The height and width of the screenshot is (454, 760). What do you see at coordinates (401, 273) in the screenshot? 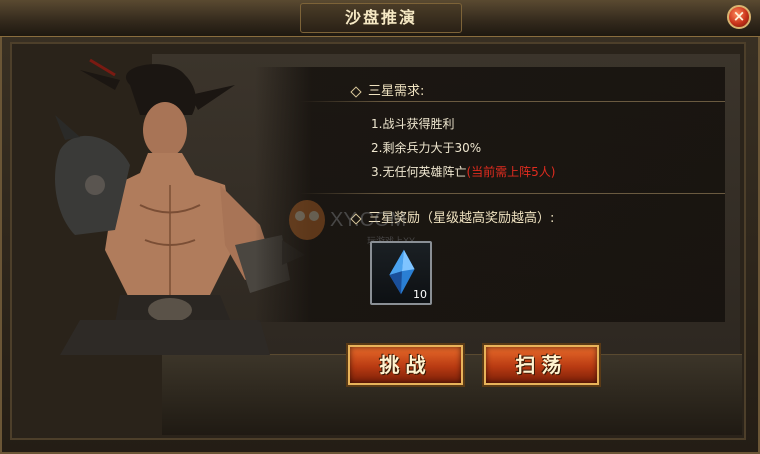
I see `reward-item-slot: 10` at bounding box center [401, 273].